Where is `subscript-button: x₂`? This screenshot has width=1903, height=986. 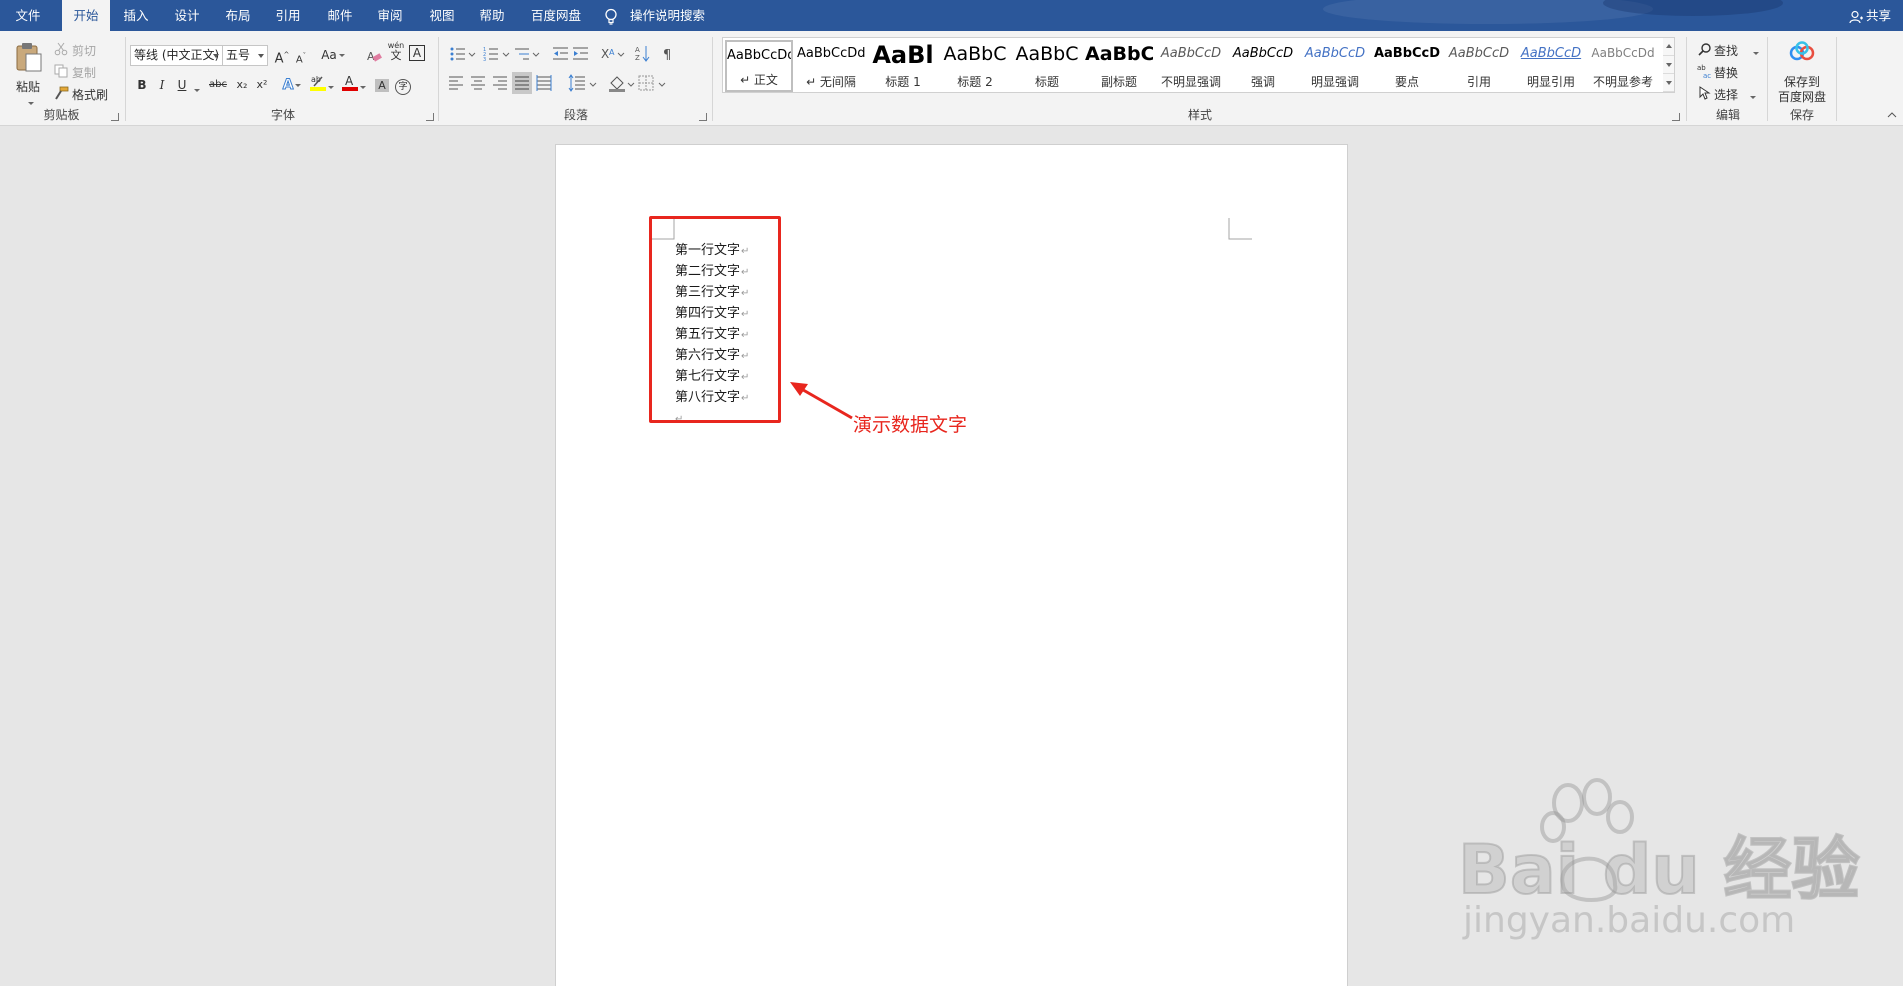 subscript-button: x₂ is located at coordinates (242, 85).